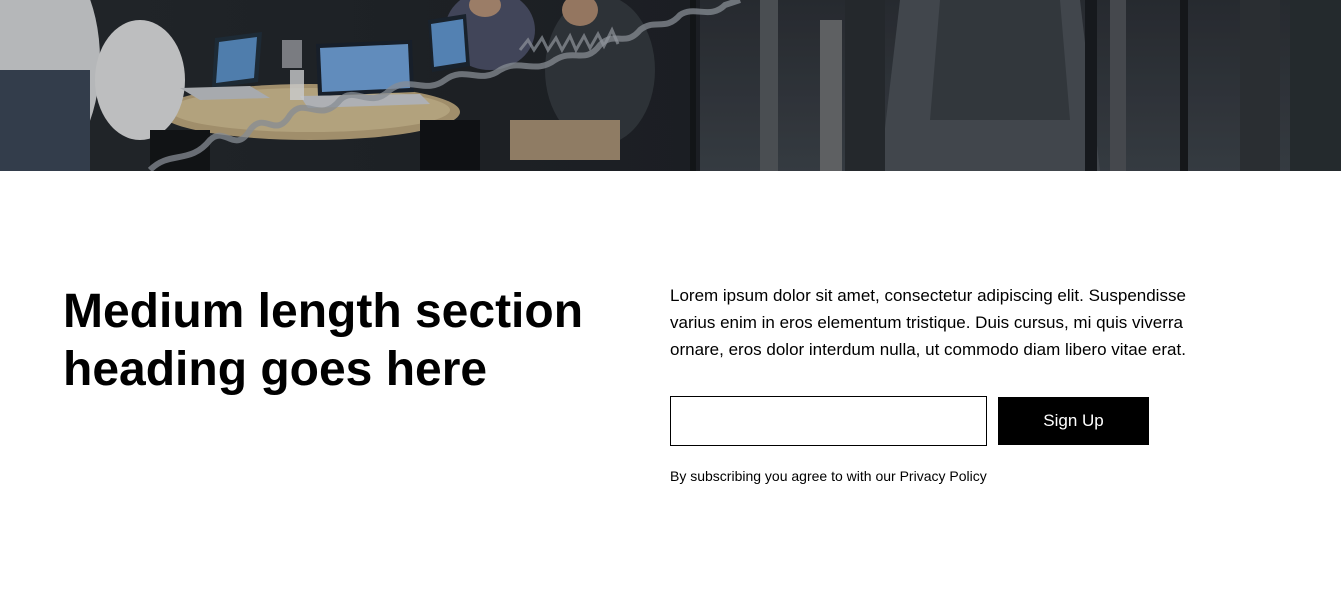  What do you see at coordinates (323, 340) in the screenshot?
I see `section-heading: Medium length section heading goes here` at bounding box center [323, 340].